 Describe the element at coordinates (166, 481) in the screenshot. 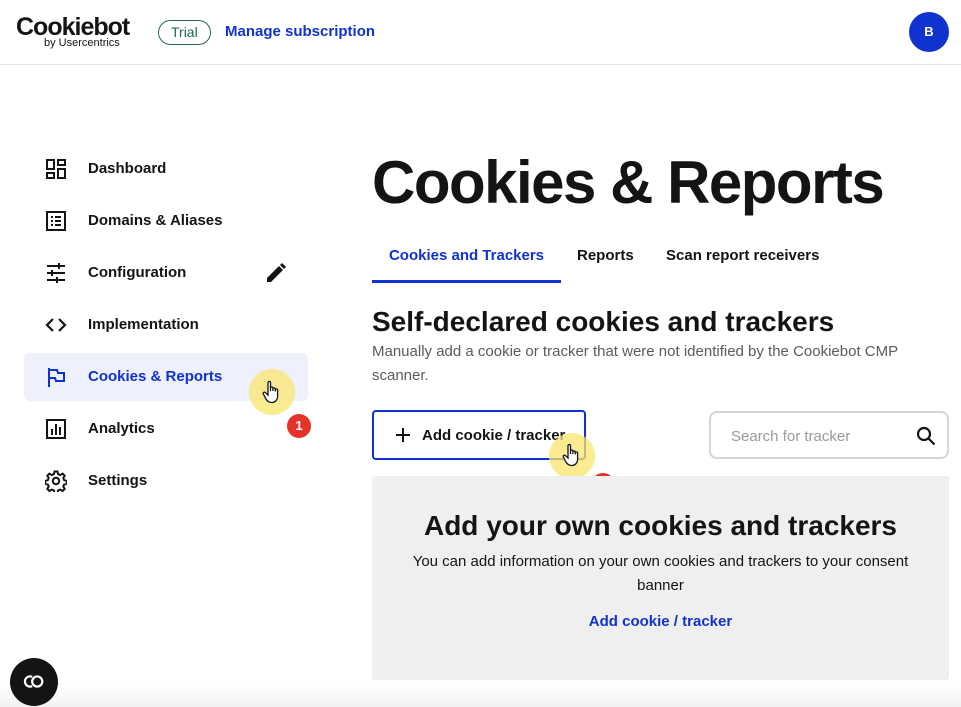

I see `sidebar-item-settings: Settings` at that location.